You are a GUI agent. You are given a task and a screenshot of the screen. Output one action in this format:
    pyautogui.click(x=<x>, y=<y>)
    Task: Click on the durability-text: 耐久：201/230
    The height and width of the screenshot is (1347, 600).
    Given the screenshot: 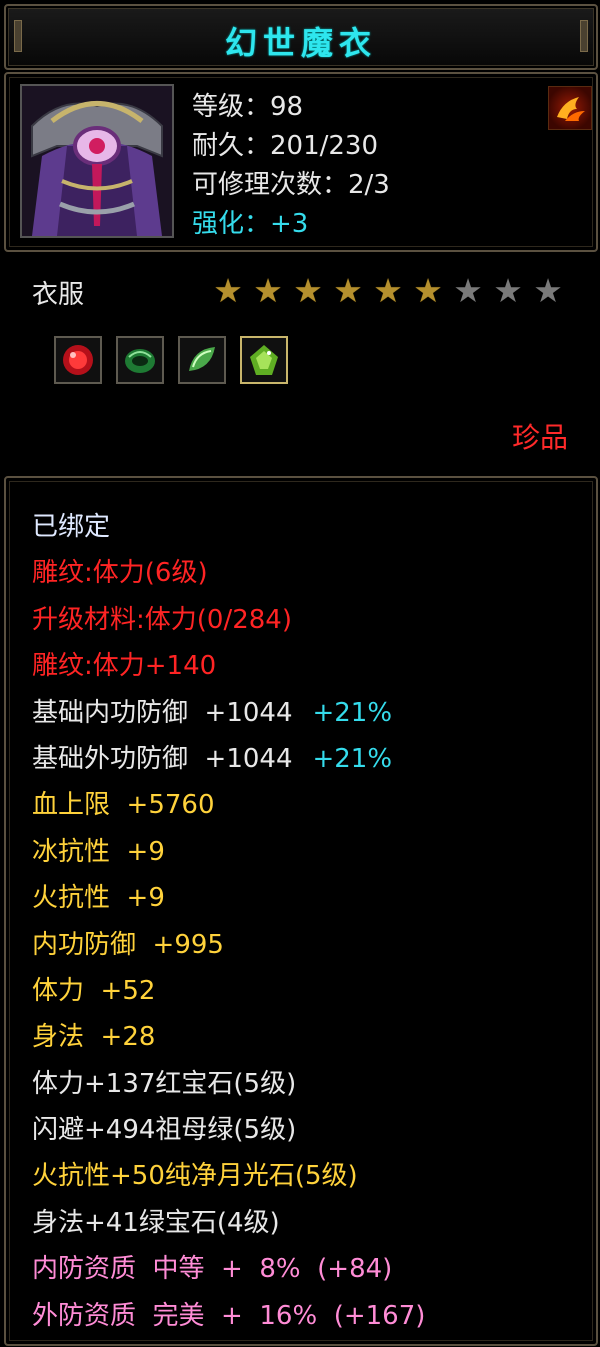 What is the action you would take?
    pyautogui.click(x=285, y=146)
    